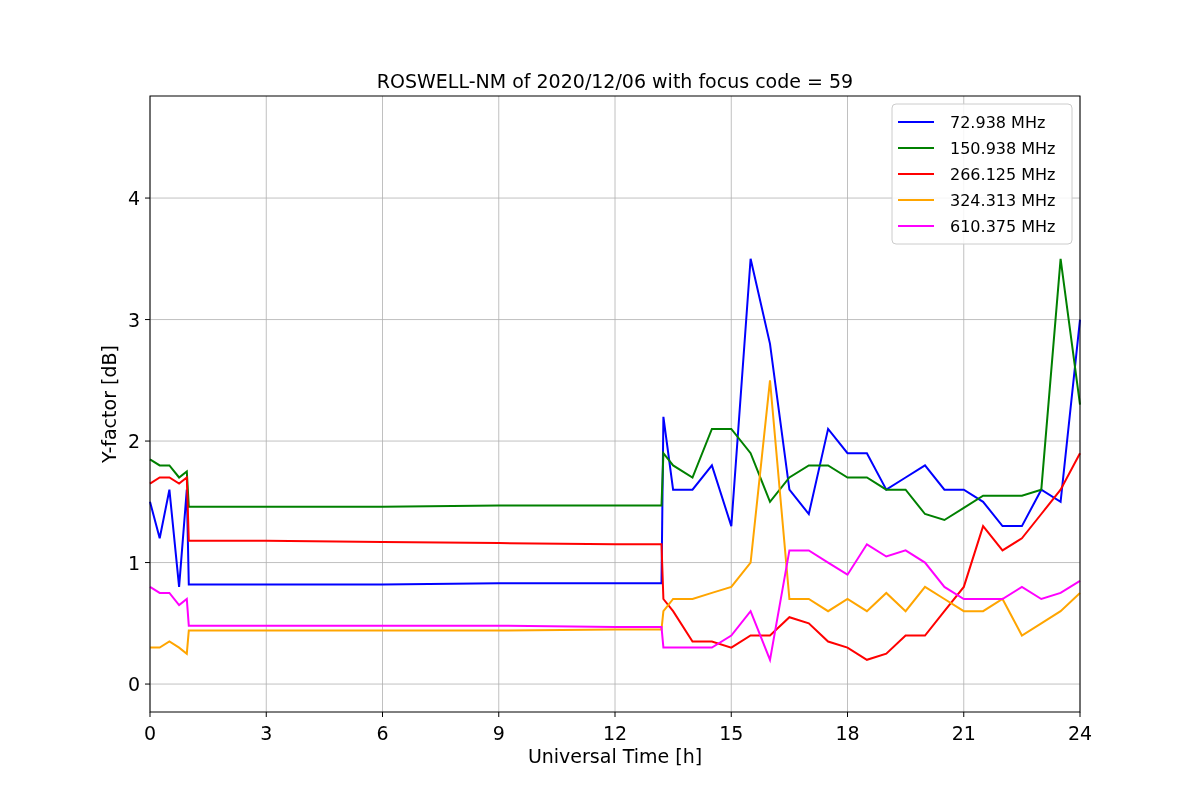 This screenshot has height=800, width=1200. What do you see at coordinates (266, 733) in the screenshot?
I see `x-tick-label: 3` at bounding box center [266, 733].